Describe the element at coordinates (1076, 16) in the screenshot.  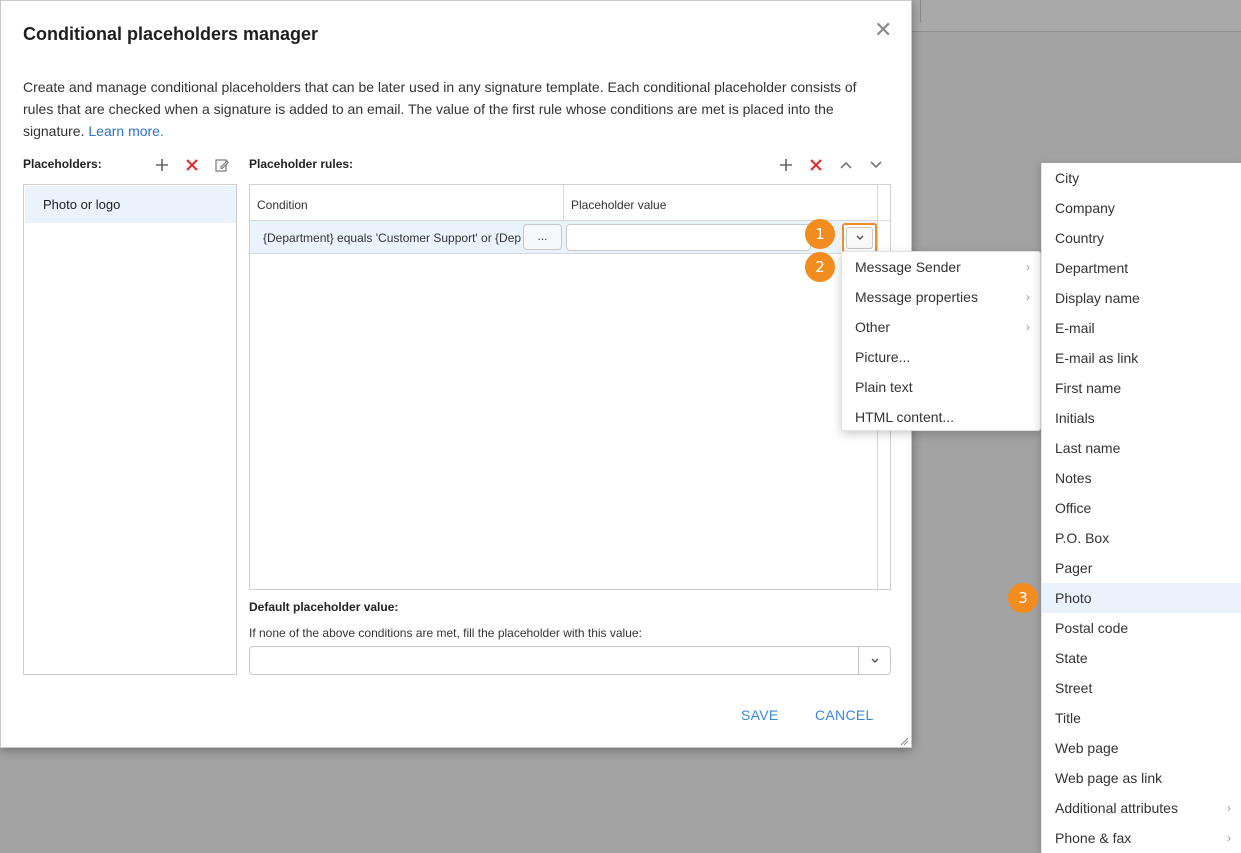
I see `background-toolbar` at that location.